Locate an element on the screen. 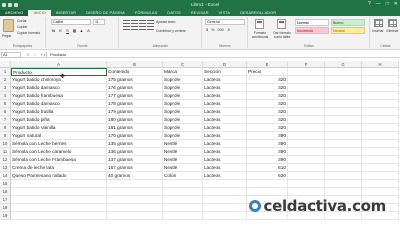  table-cell: Yogurt batido Vainilla is located at coordinates (59, 128).